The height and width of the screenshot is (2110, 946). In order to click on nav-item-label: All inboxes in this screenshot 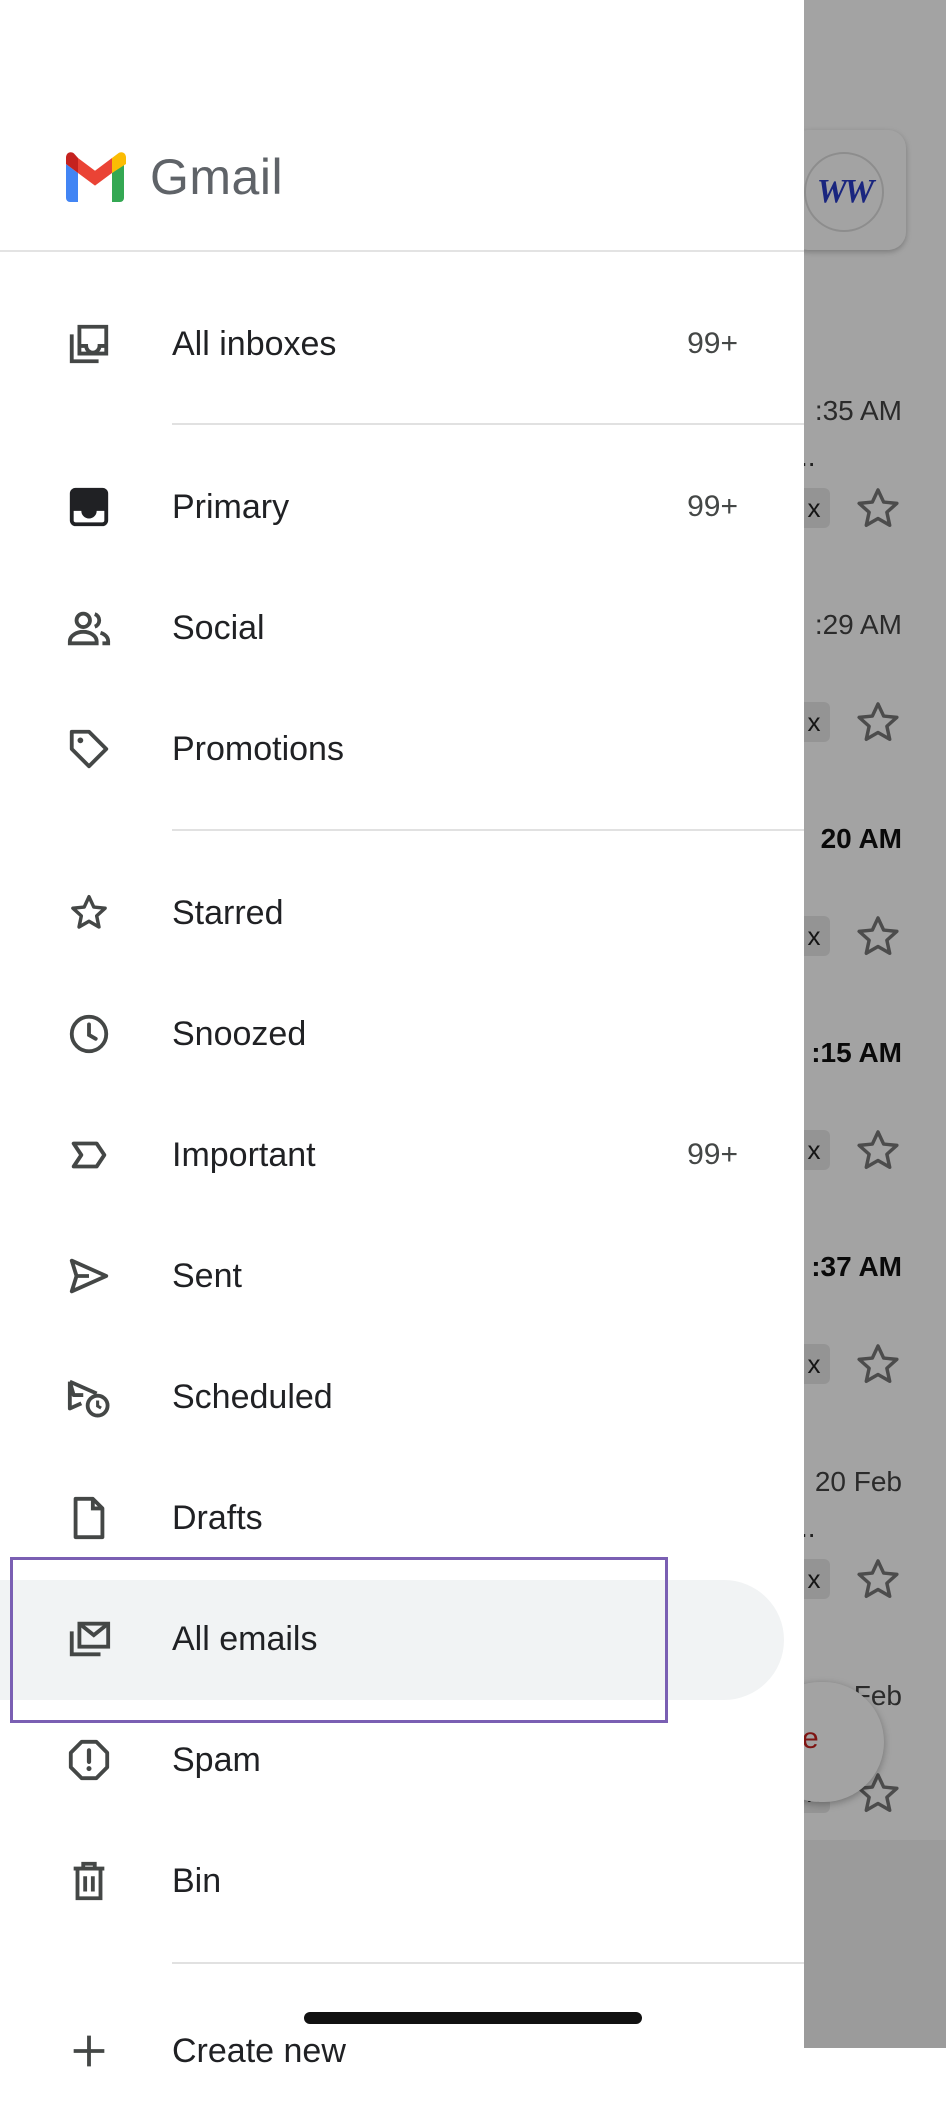, I will do `click(254, 344)`.